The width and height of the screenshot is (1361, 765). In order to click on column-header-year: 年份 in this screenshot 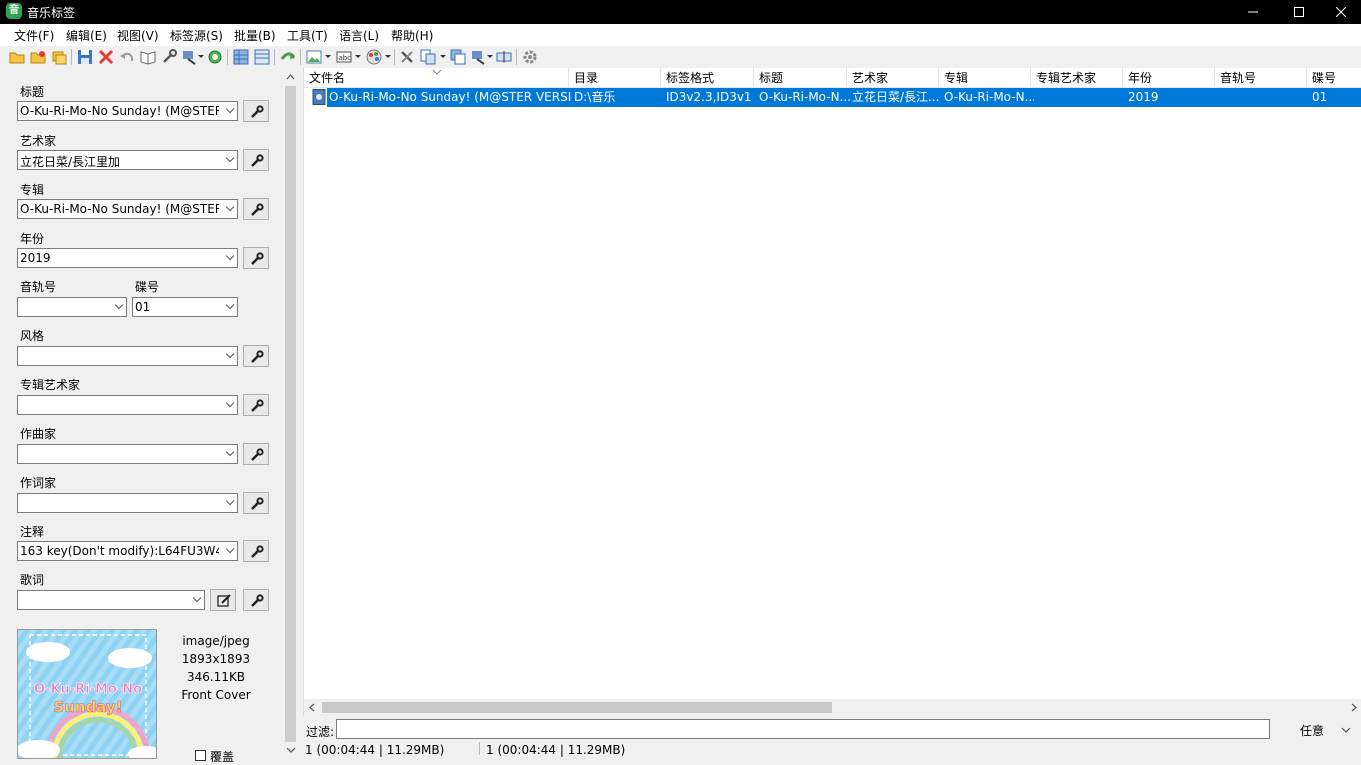, I will do `click(1169, 78)`.